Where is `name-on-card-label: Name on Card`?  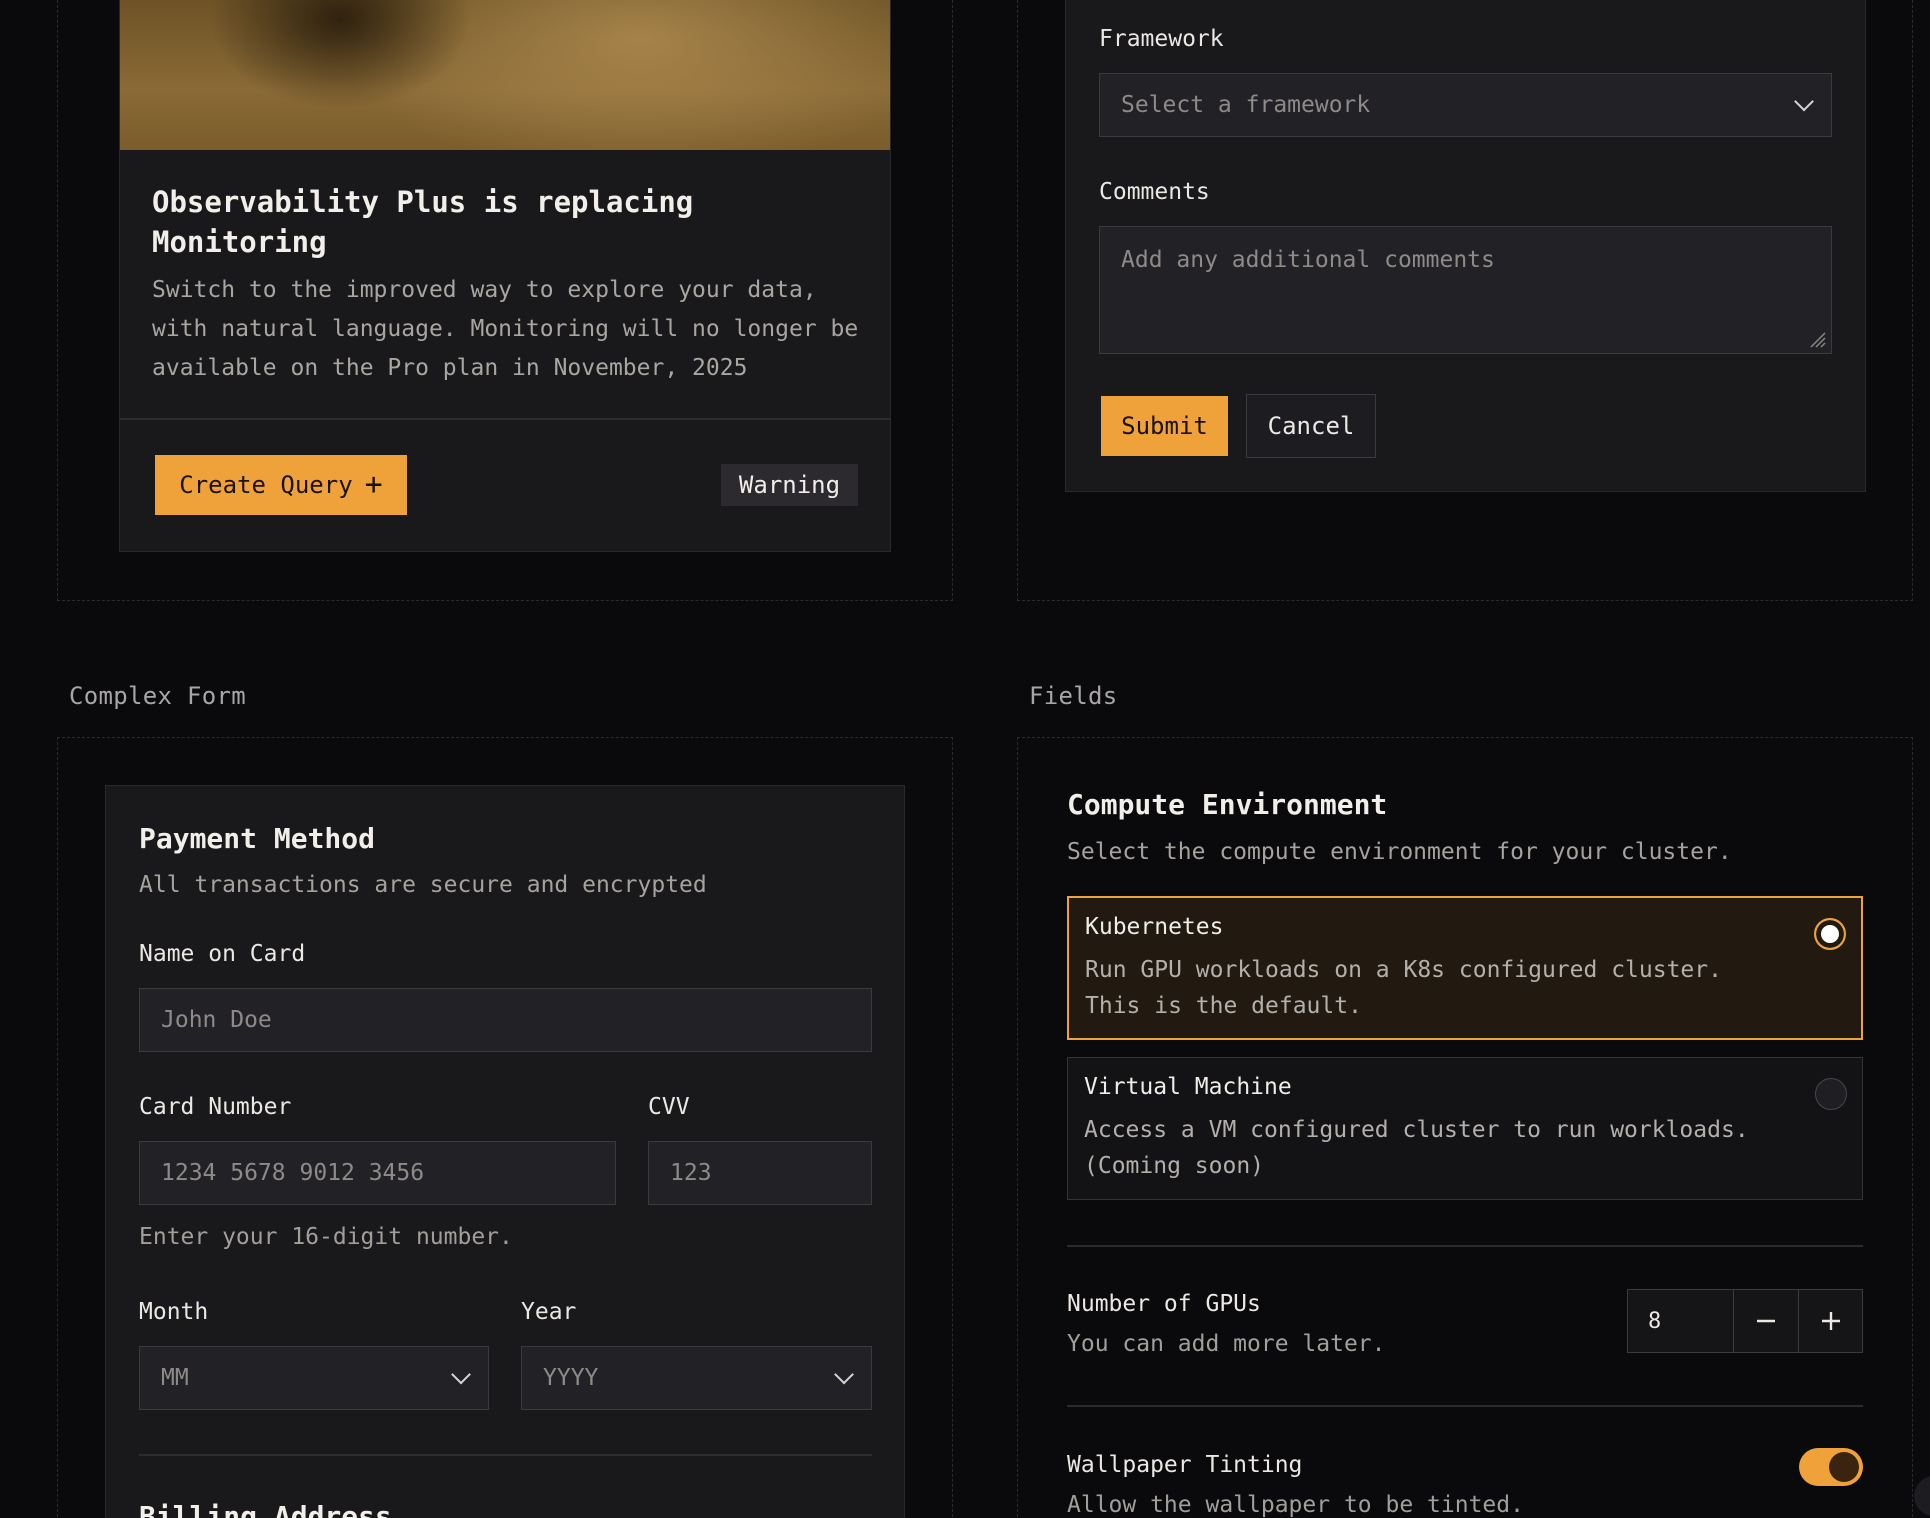 name-on-card-label: Name on Card is located at coordinates (222, 954).